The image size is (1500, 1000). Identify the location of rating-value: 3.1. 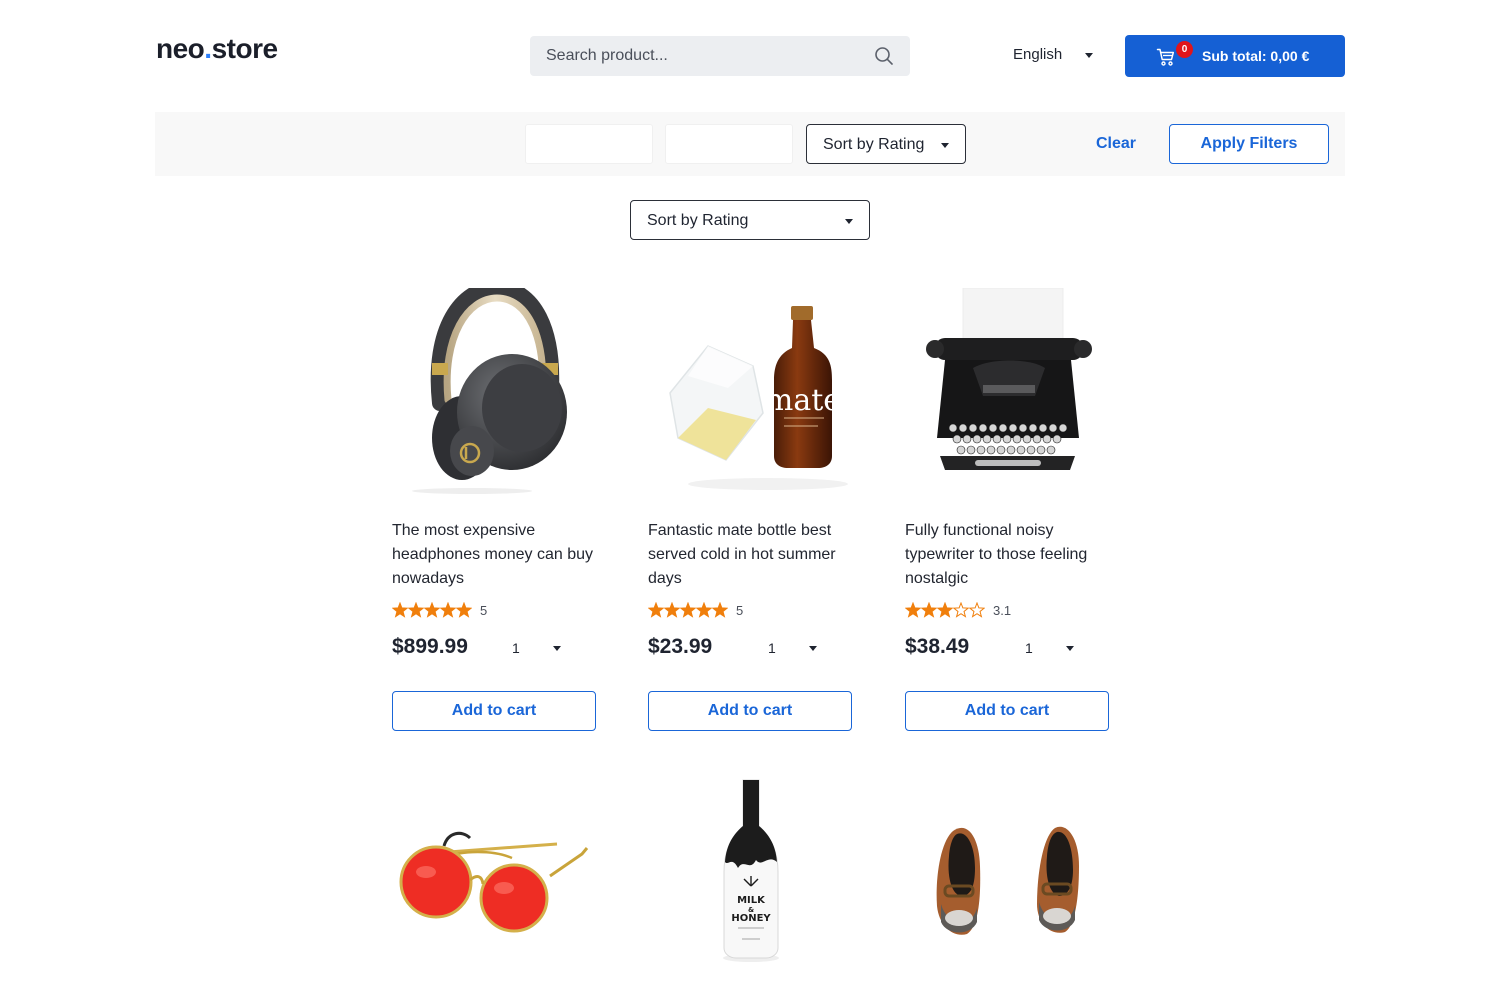
(1002, 610).